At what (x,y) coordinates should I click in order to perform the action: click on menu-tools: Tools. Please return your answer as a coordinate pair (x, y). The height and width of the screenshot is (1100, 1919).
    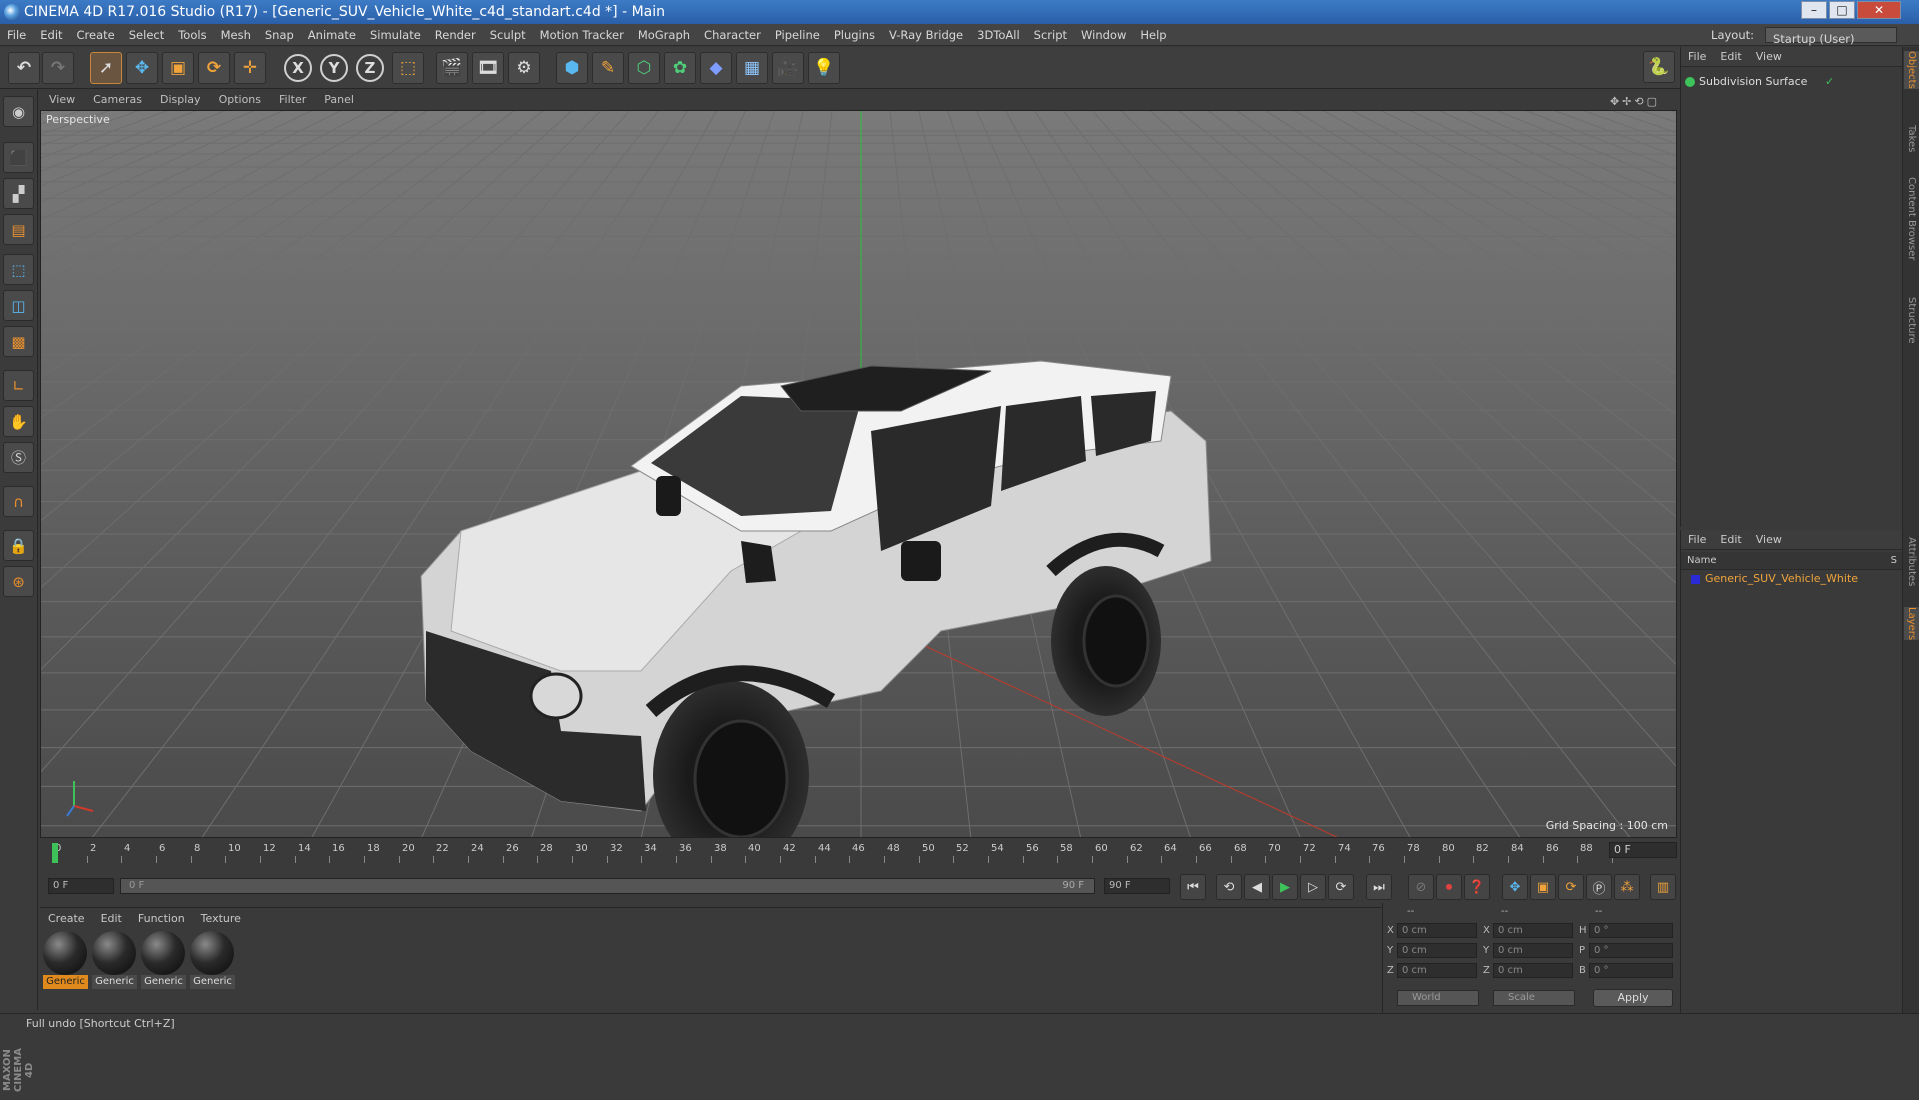
    Looking at the image, I should click on (192, 35).